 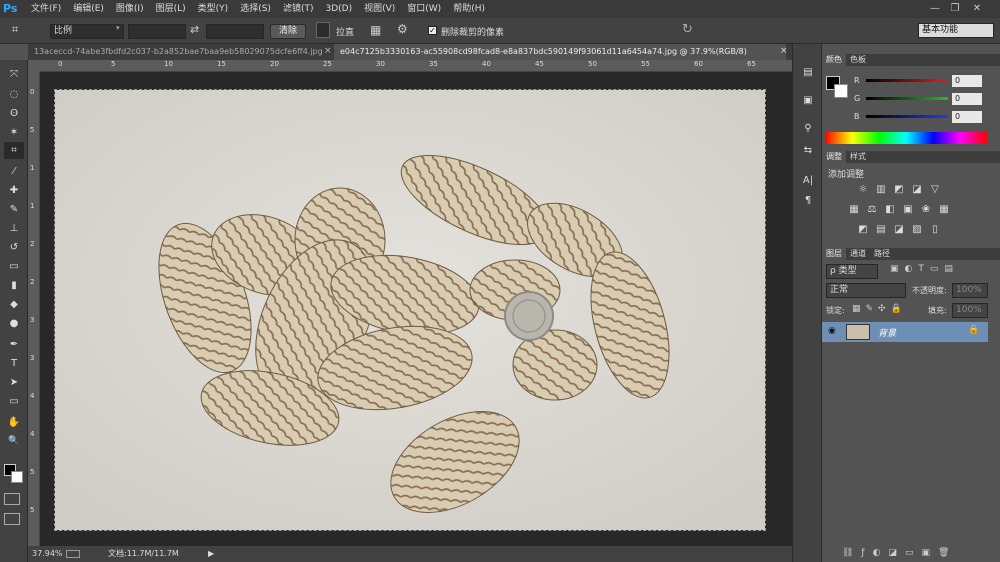 What do you see at coordinates (171, 9) in the screenshot?
I see `menu-layer: 图层(L)` at bounding box center [171, 9].